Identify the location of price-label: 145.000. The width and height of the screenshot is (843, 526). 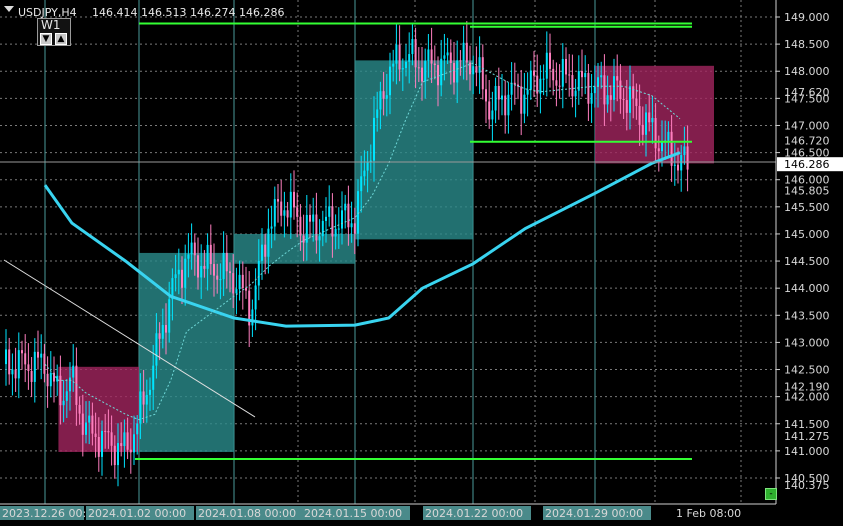
(807, 234).